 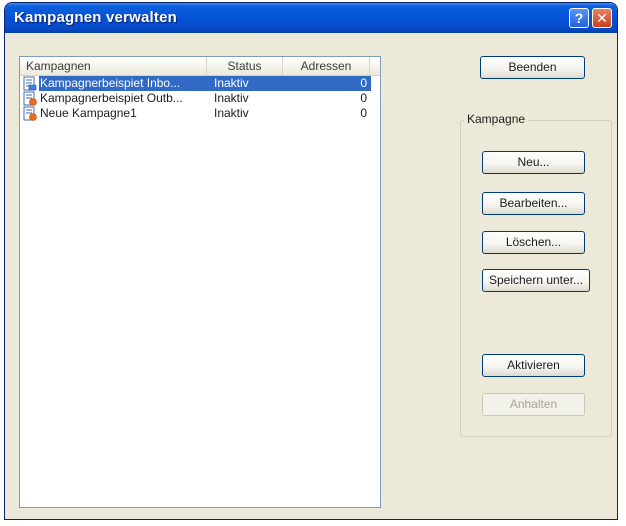 What do you see at coordinates (602, 18) in the screenshot?
I see `close-icon: ✕` at bounding box center [602, 18].